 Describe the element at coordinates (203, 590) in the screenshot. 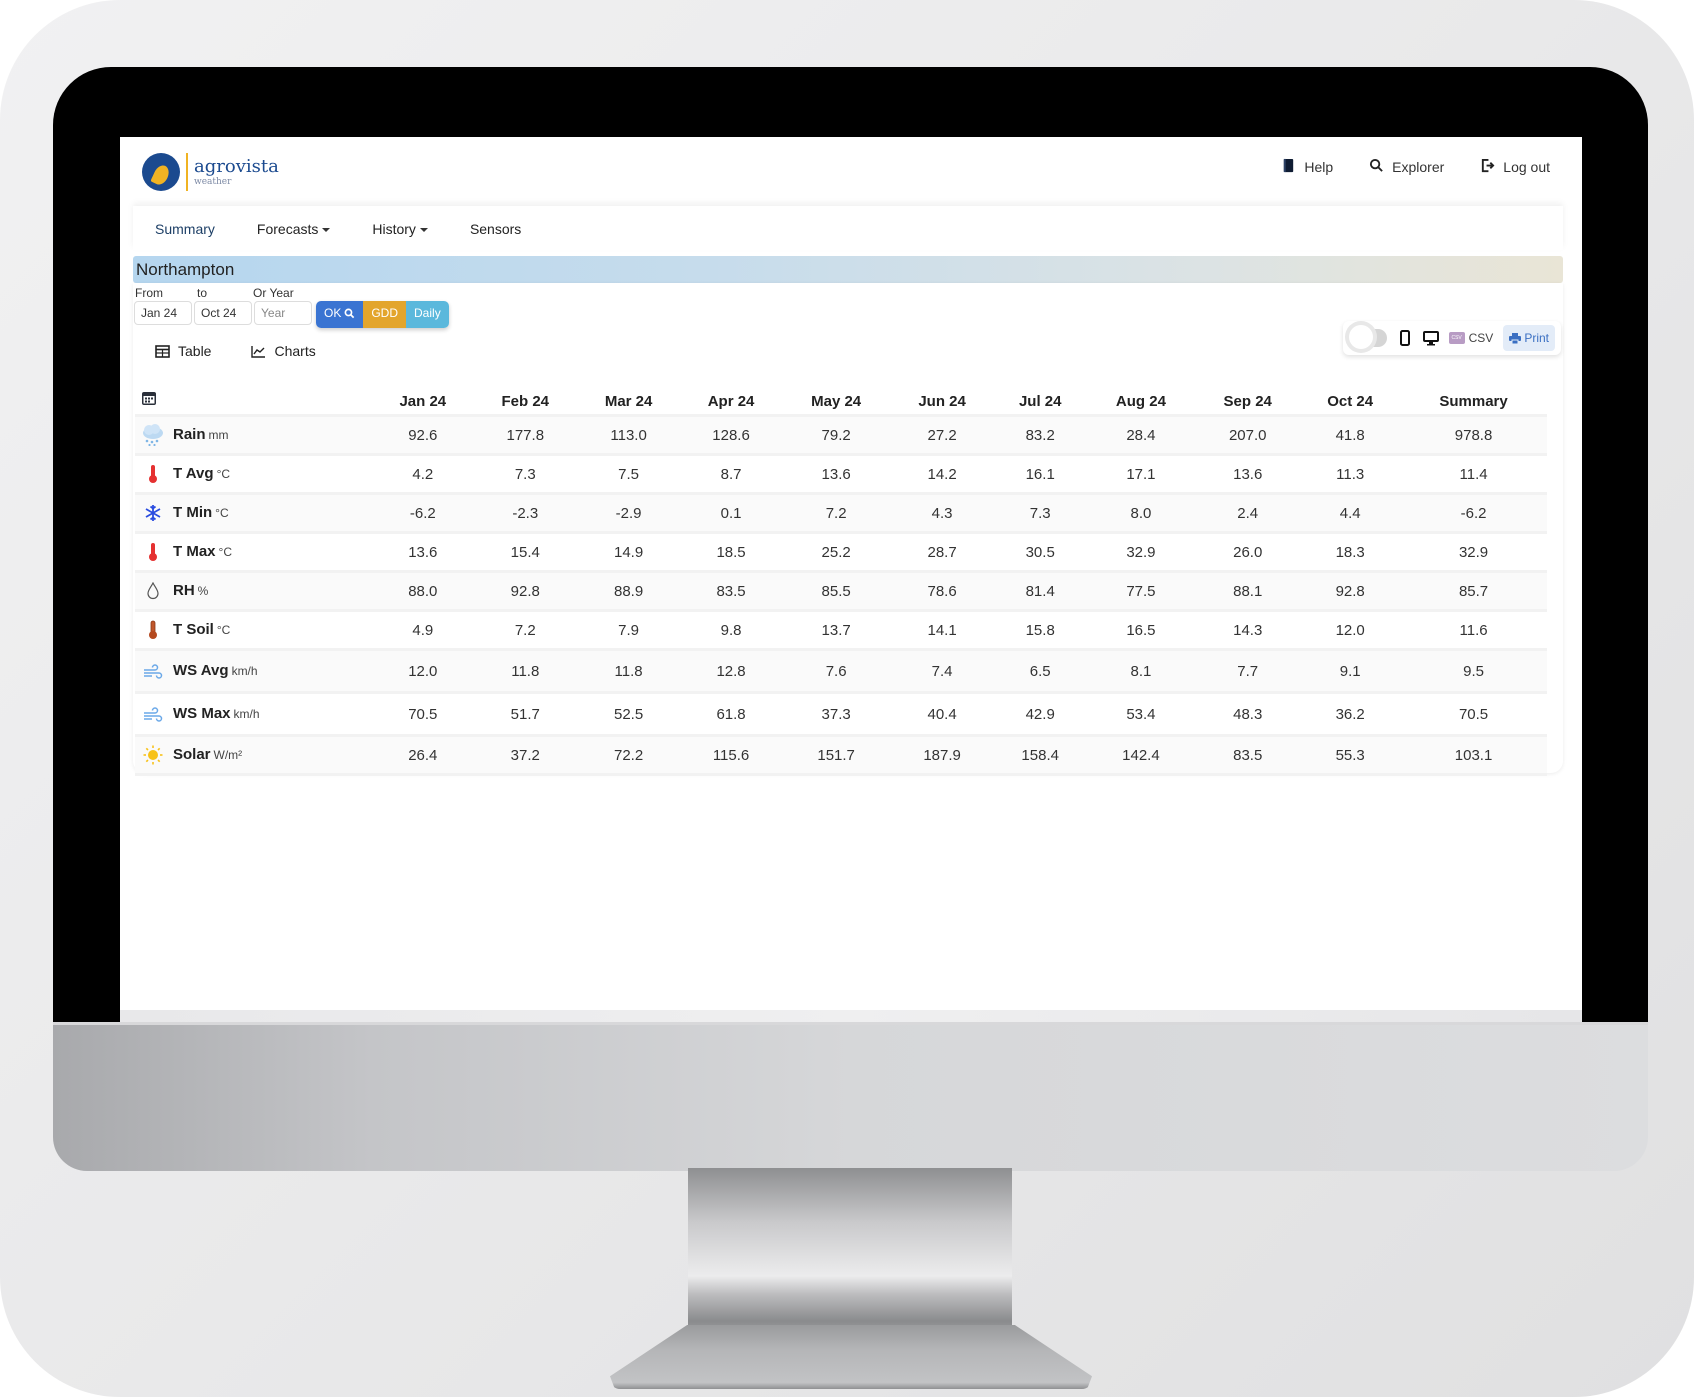

I see `row-unit: %` at that location.